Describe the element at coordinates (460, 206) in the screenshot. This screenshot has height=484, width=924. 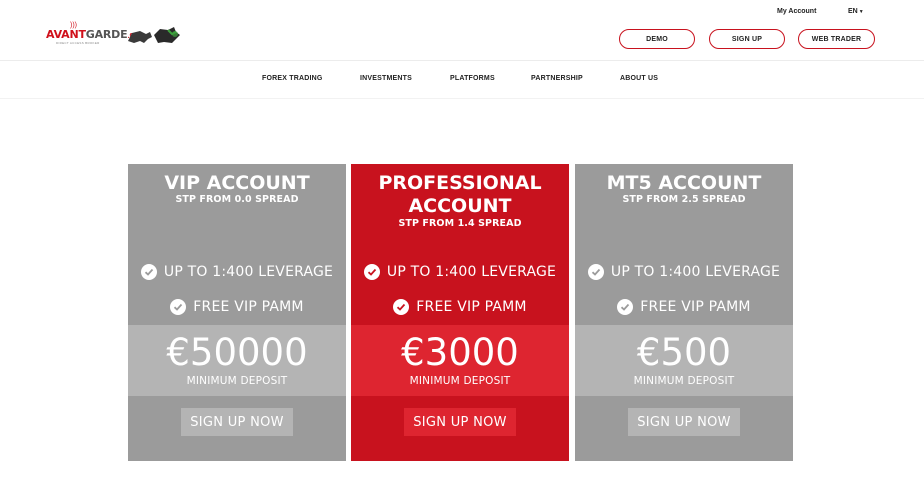
I see `card-title-line2: ACCOUNT` at that location.